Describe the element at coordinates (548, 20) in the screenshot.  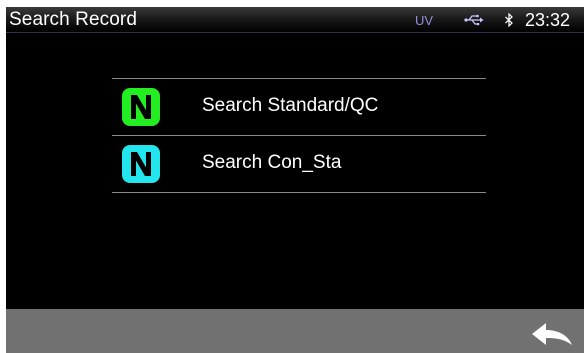
I see `clock: 23:32` at that location.